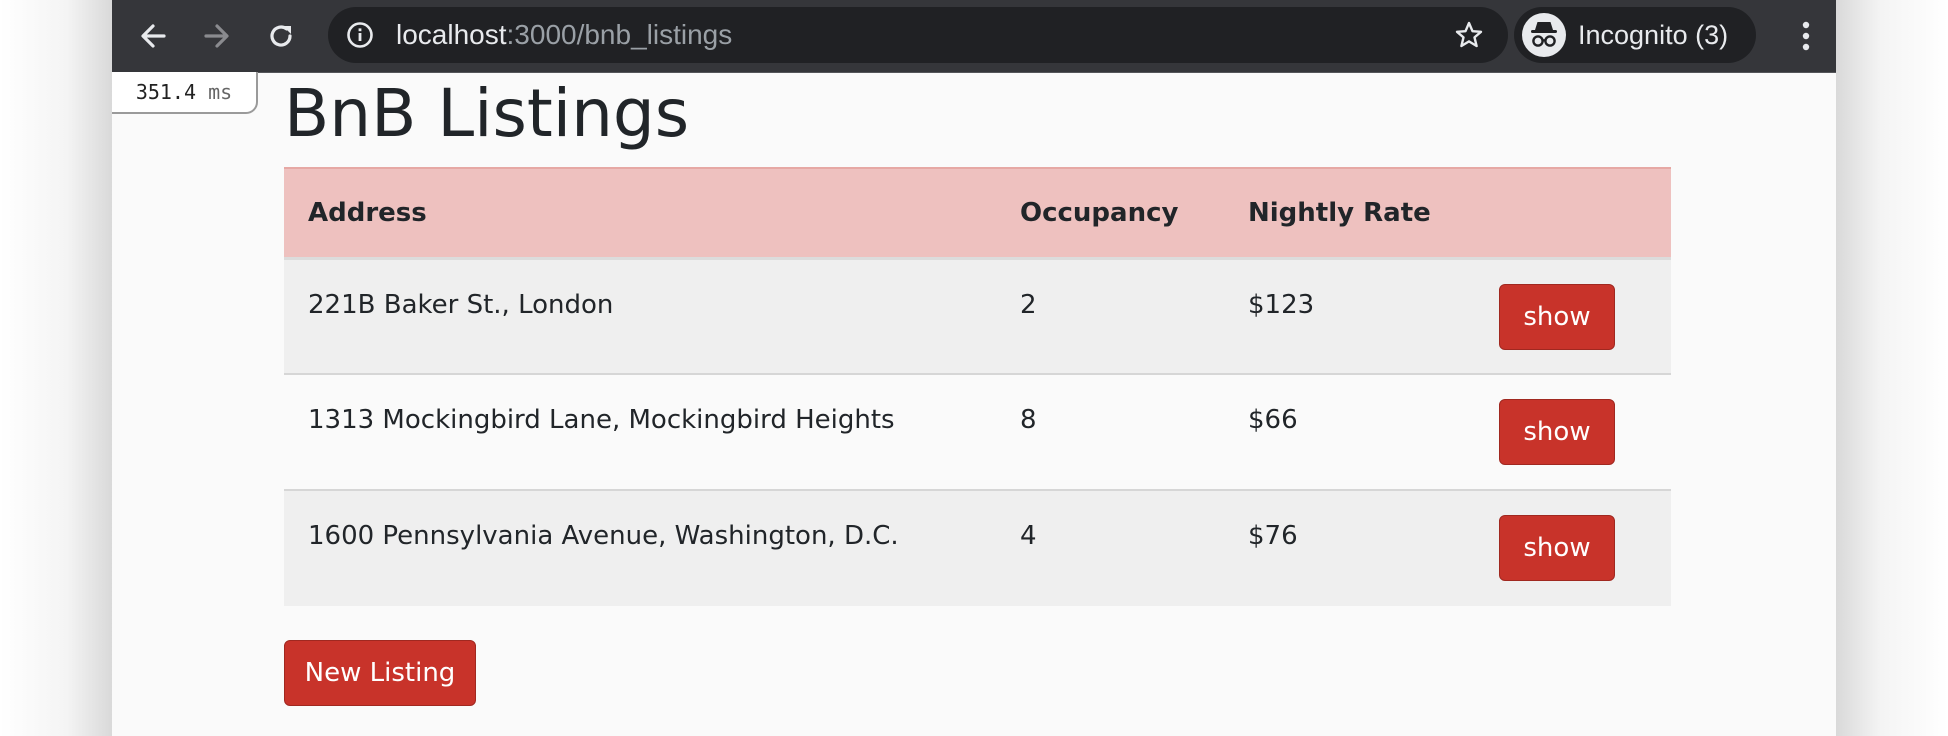 The image size is (1948, 736). Describe the element at coordinates (380, 673) in the screenshot. I see `new-listing-button: New Listing` at that location.